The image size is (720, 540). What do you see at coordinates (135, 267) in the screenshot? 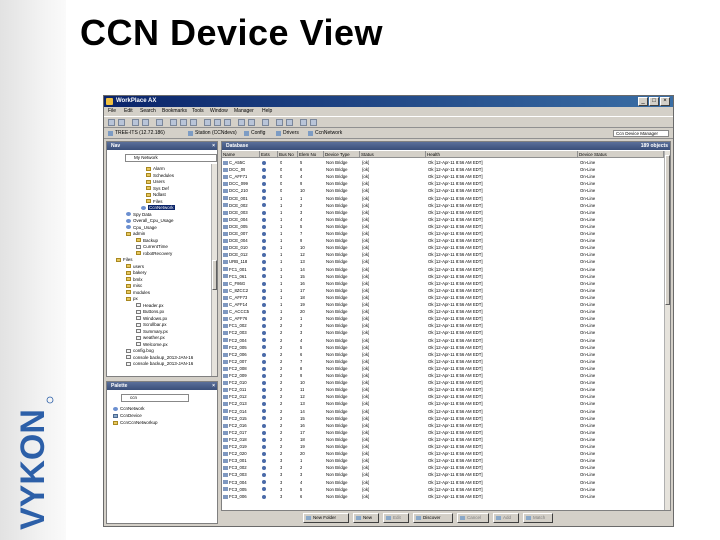
I see `nav-tree-item: users` at bounding box center [135, 267].